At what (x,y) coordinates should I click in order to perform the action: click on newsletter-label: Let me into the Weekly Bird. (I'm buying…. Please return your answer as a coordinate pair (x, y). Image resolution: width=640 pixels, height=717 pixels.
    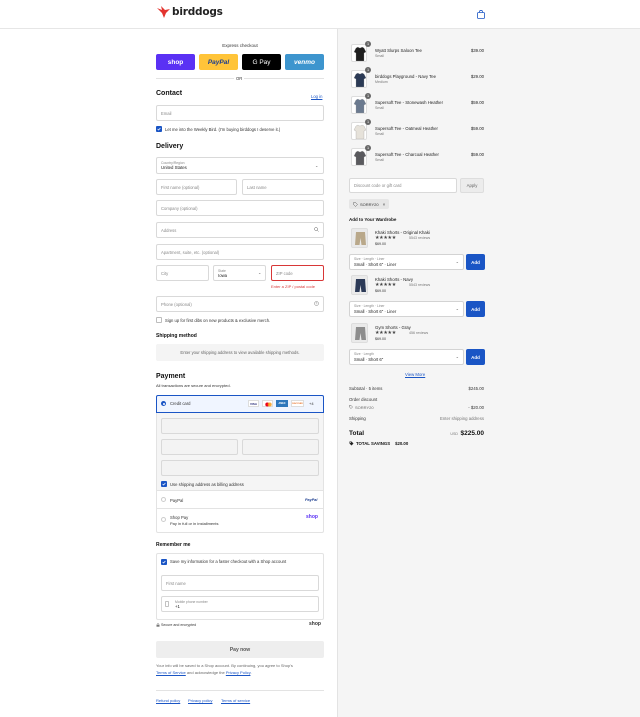
    Looking at the image, I should click on (223, 129).